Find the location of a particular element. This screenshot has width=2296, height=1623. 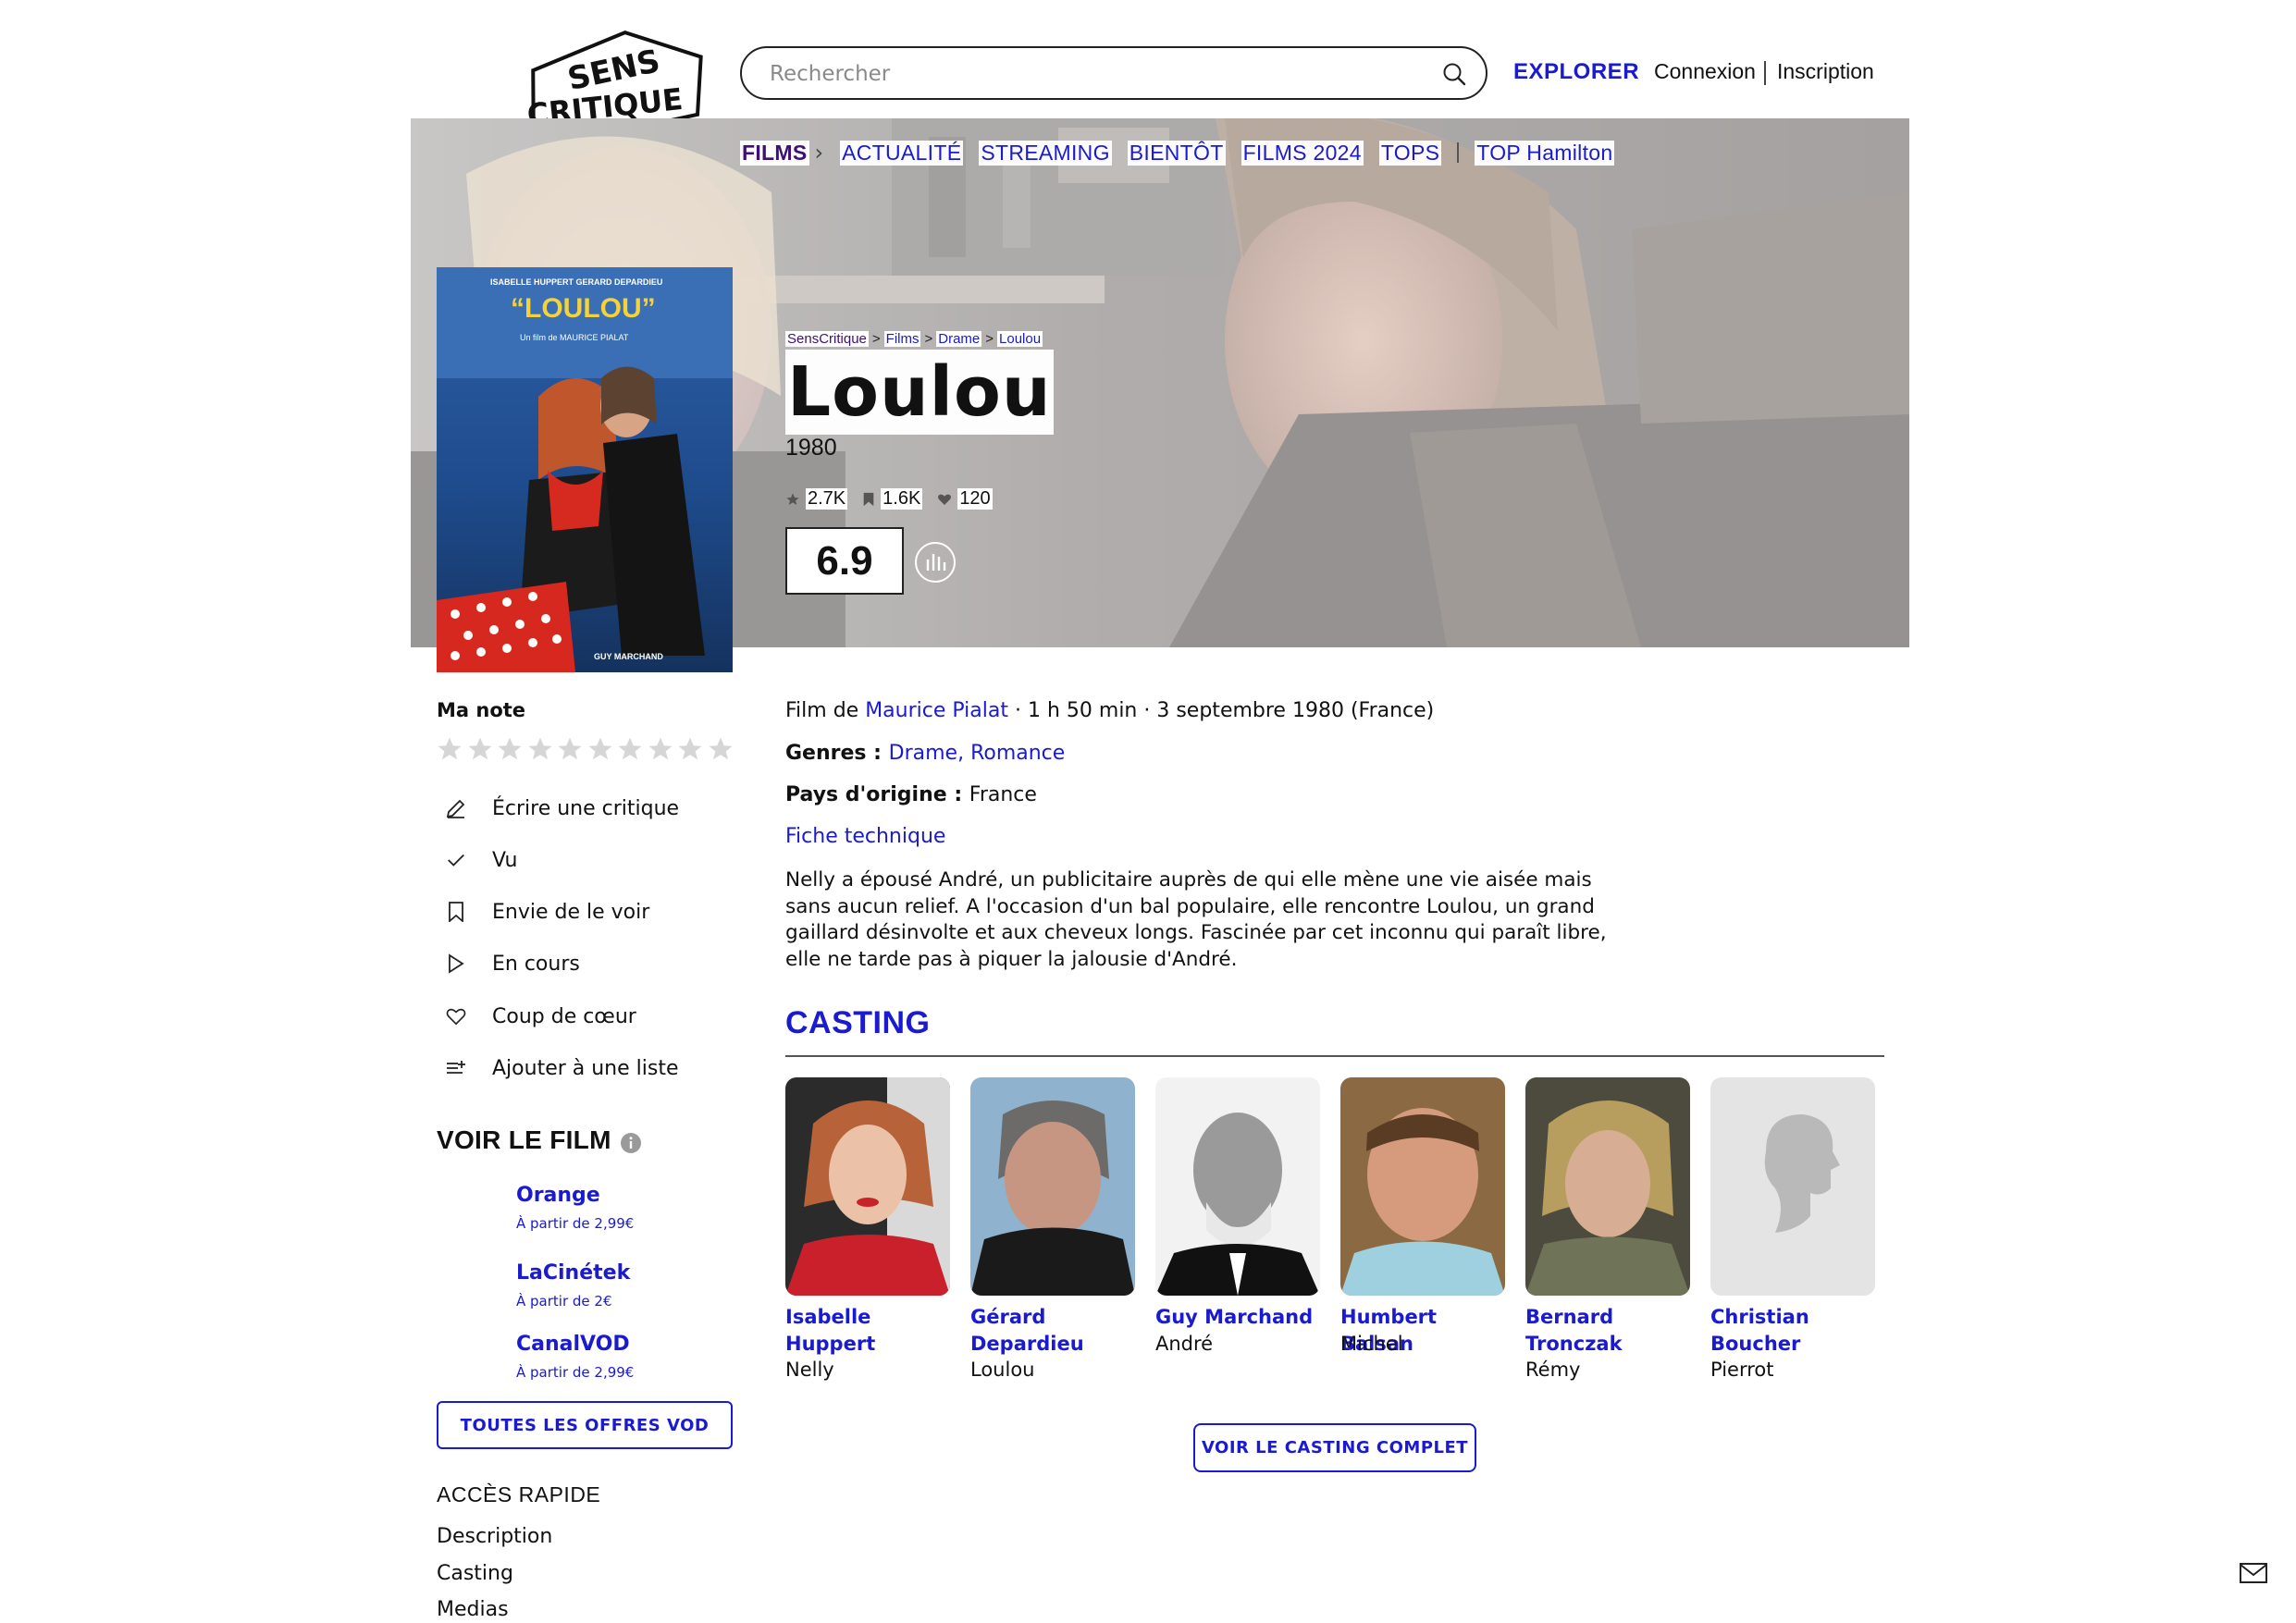

nav-item-streaming: STREAMING is located at coordinates (1045, 153).